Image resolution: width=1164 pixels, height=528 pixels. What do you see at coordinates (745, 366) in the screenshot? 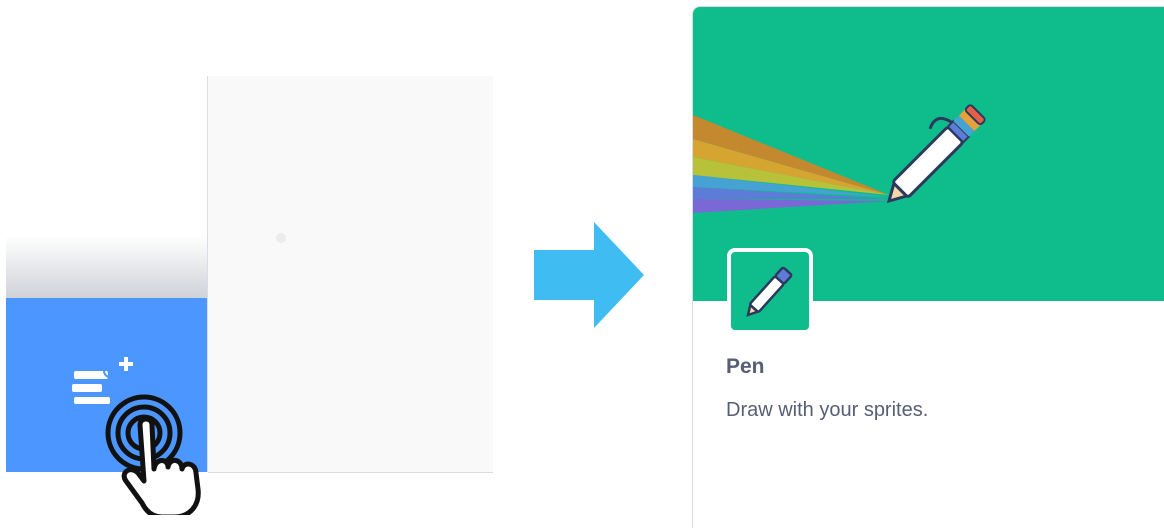
I see `card-title: Pen` at bounding box center [745, 366].